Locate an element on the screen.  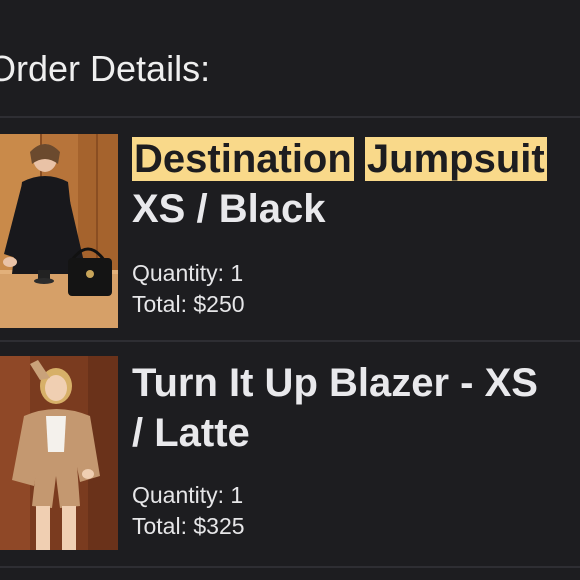
product-title: Turn It Up Blazer - XS / Latte is located at coordinates (356, 408).